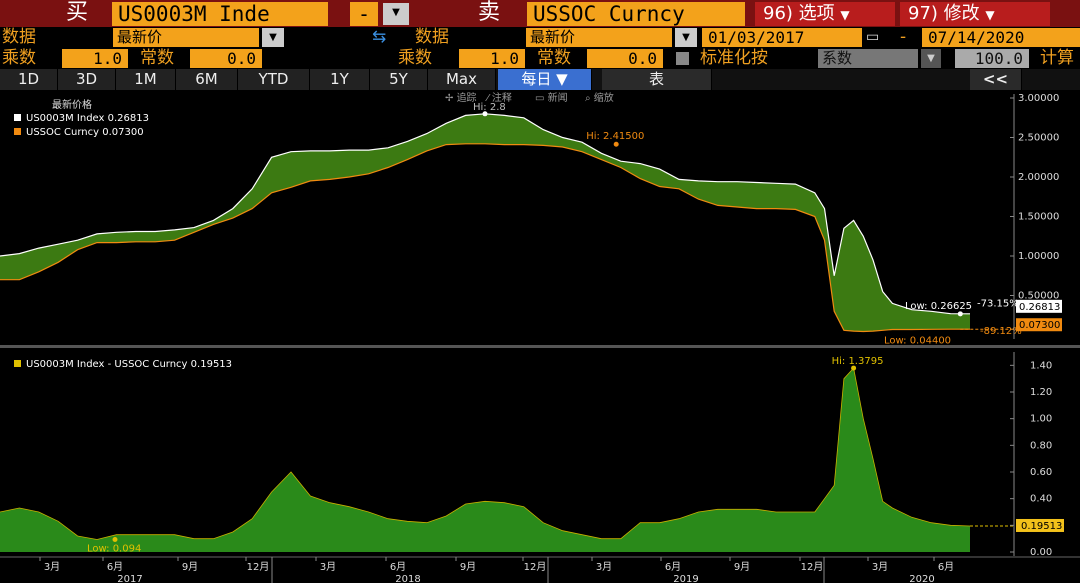 This screenshot has height=583, width=1080. I want to click on const-label-left: 常数, so click(157, 58).